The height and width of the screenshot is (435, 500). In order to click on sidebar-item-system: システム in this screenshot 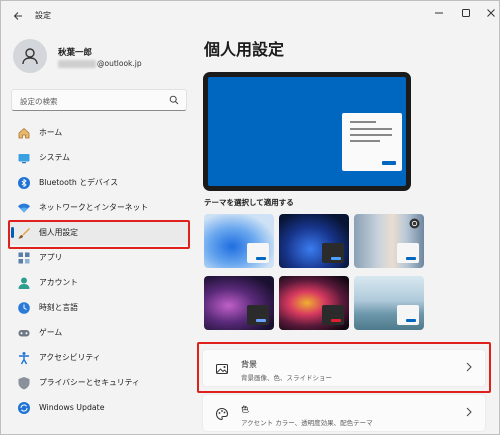, I will do `click(99, 157)`.